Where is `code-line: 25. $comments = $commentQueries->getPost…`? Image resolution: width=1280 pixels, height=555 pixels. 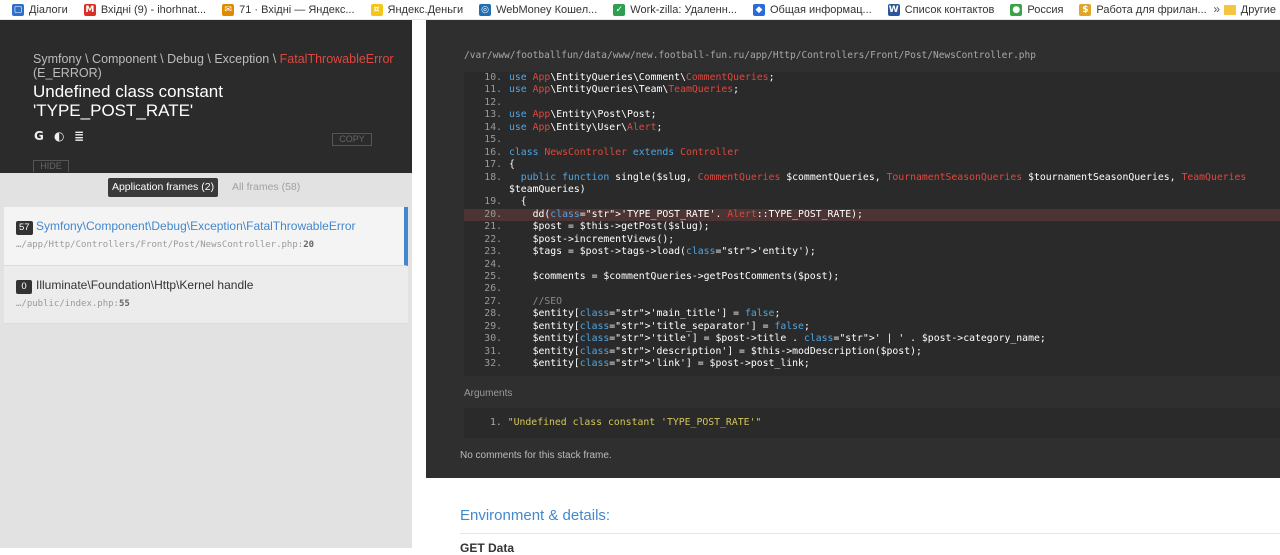 code-line: 25. $comments = $commentQueries->getPost… is located at coordinates (872, 277).